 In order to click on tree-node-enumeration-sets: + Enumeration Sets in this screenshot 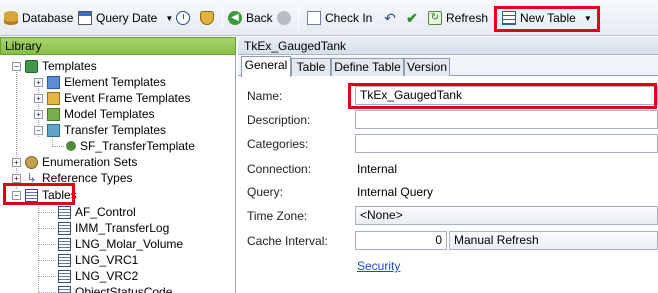, I will do `click(74, 162)`.